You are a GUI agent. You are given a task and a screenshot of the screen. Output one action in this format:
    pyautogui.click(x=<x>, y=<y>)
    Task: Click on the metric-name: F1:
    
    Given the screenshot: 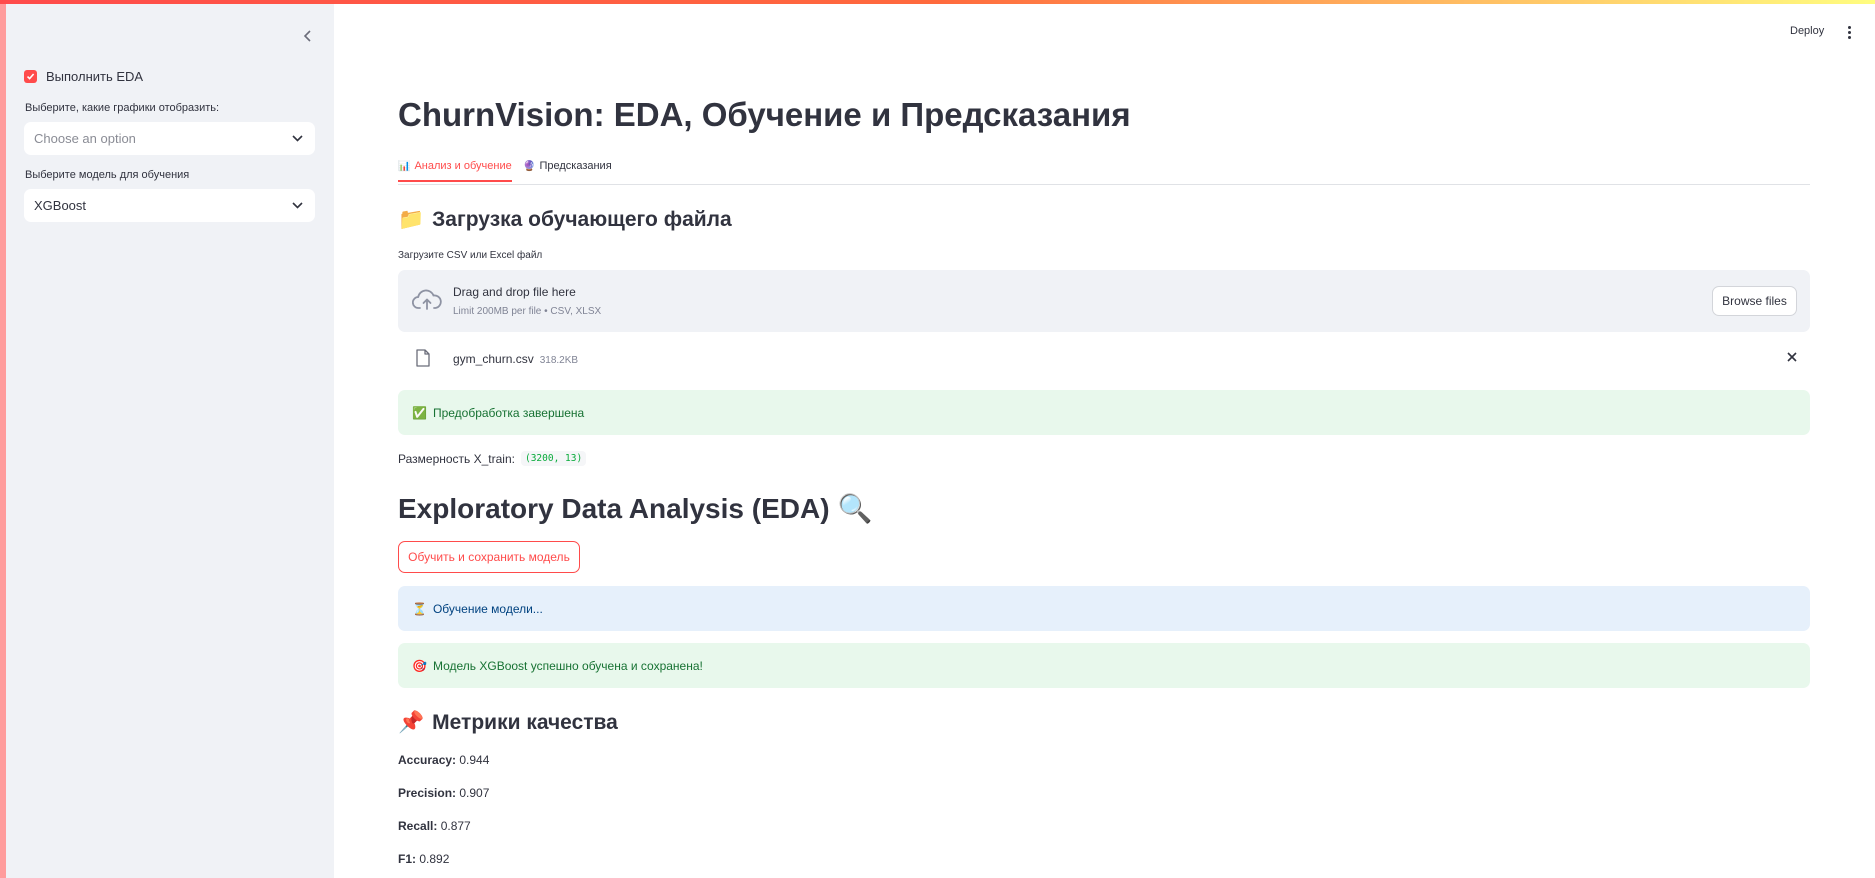 What is the action you would take?
    pyautogui.click(x=407, y=859)
    